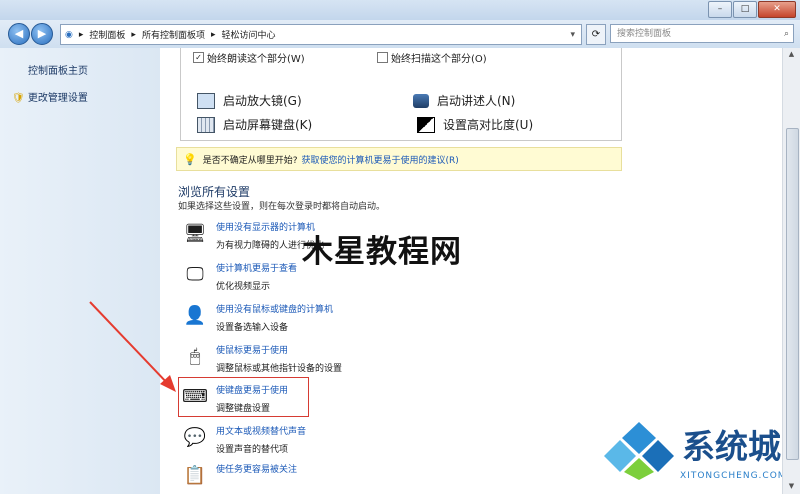  Describe the element at coordinates (792, 294) in the screenshot. I see `scroll-thumb` at that location.